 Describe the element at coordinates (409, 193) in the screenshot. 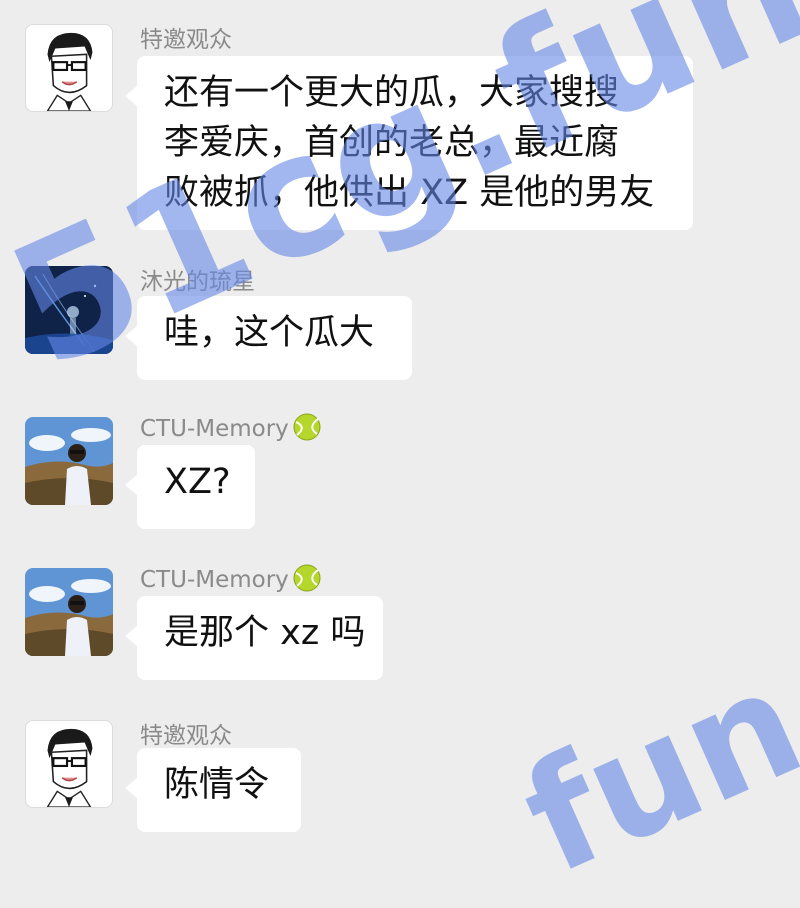

I see `message-text-line: 败被抓，他供出 XZ 是他的男友` at that location.